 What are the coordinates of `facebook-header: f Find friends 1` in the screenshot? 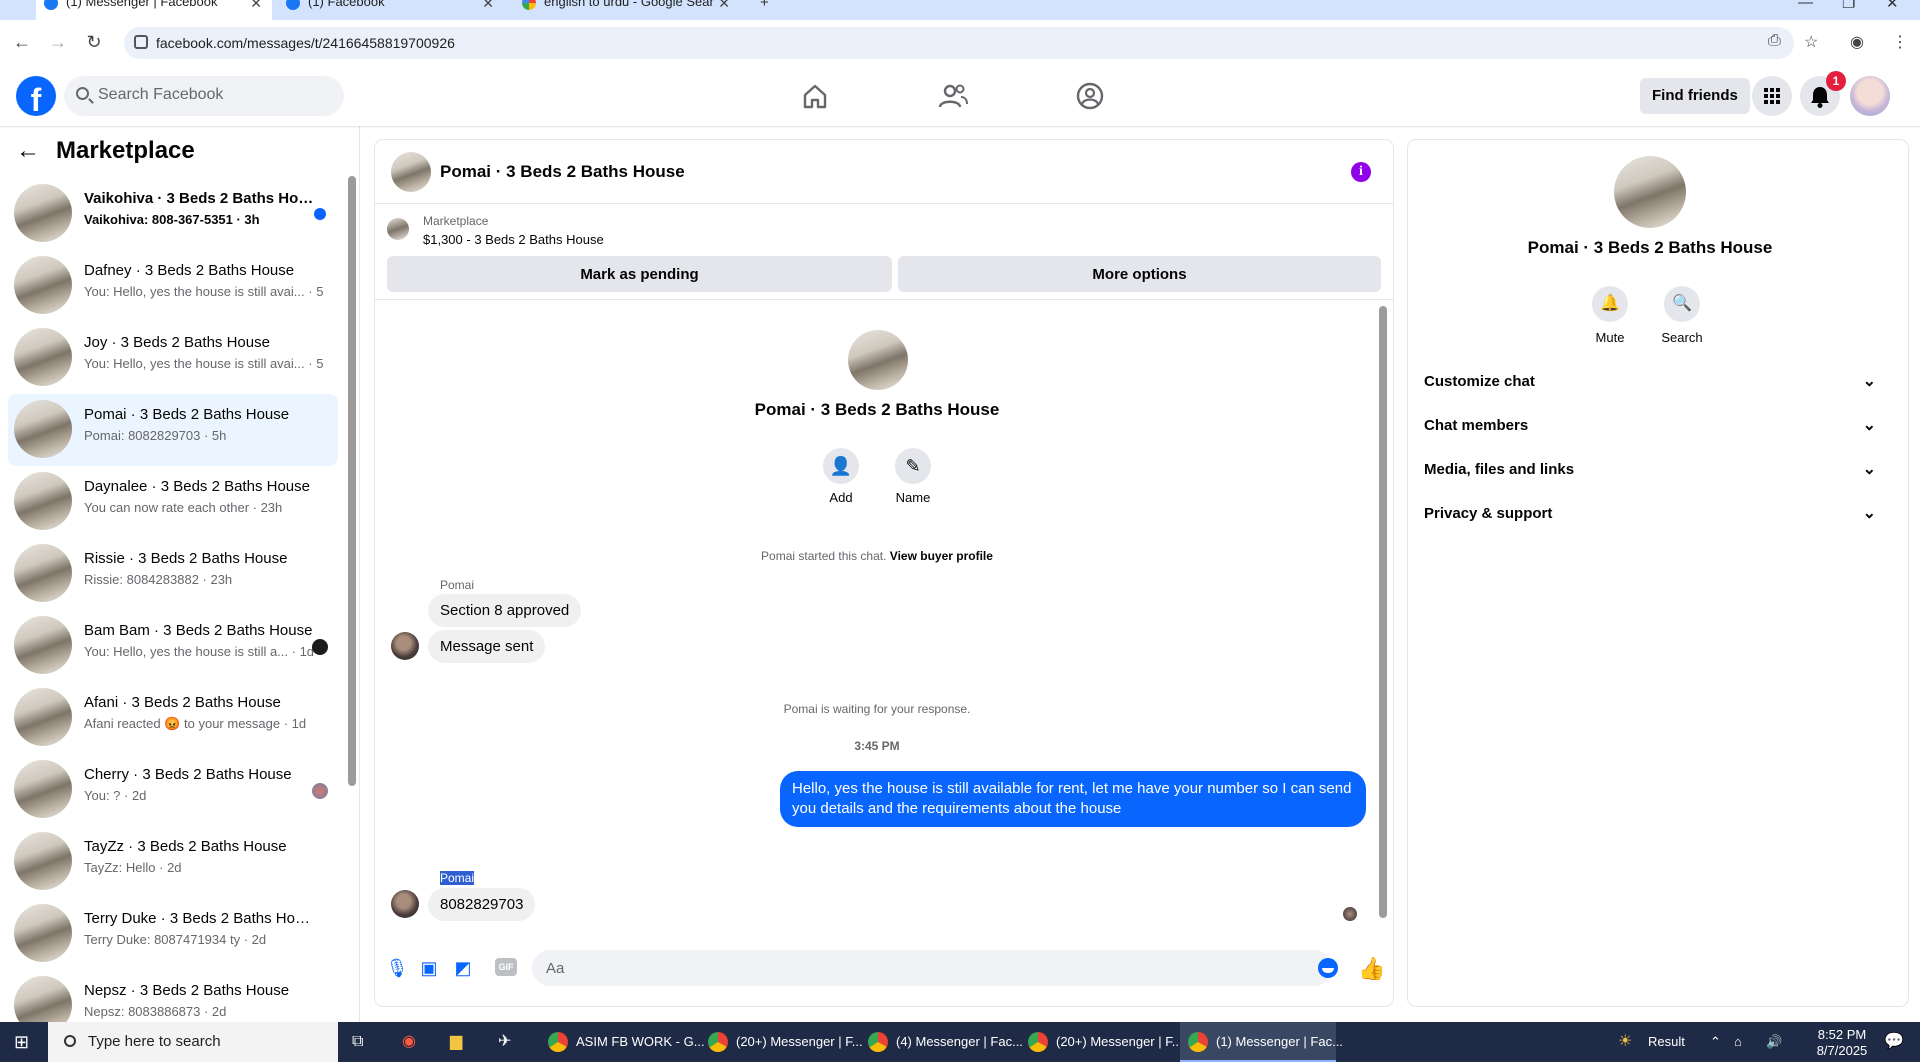 It's located at (960, 97).